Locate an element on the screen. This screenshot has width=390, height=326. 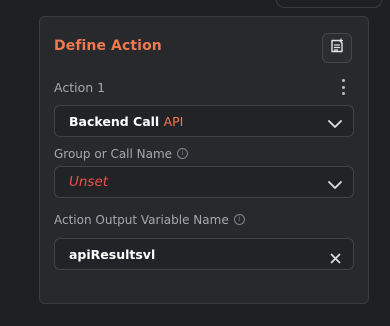
close-icon is located at coordinates (335, 258).